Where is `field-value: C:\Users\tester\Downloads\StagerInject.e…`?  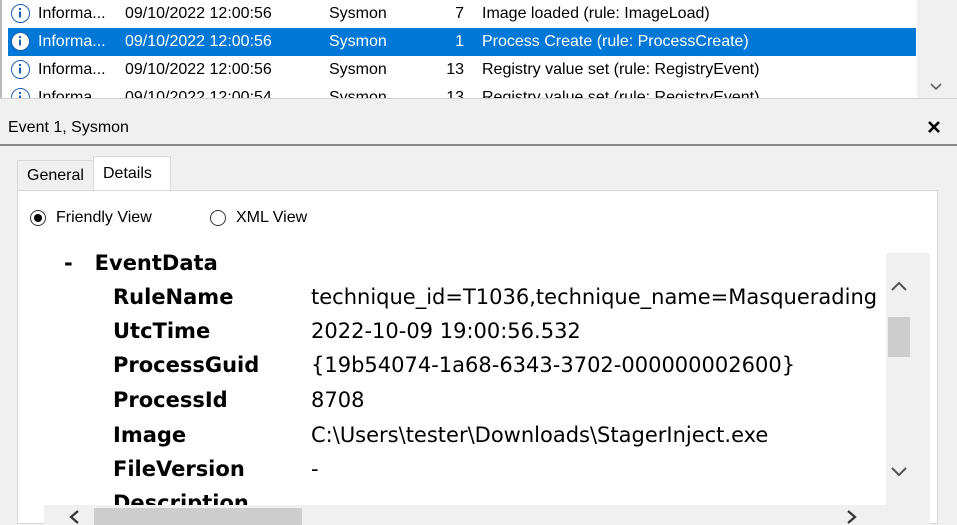 field-value: C:\Users\tester\Downloads\StagerInject.e… is located at coordinates (540, 435).